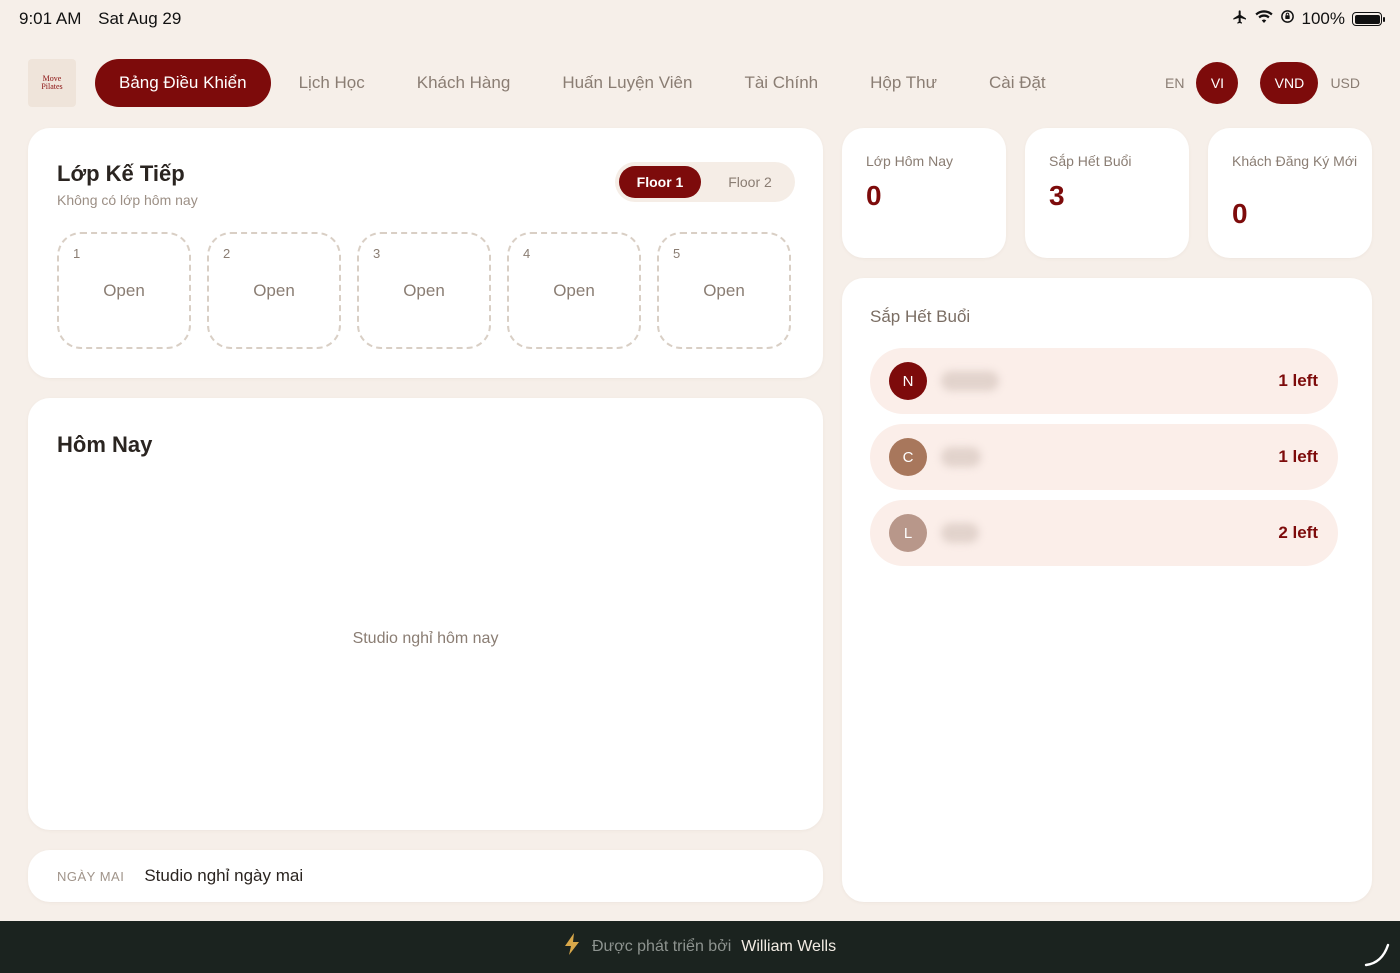 The height and width of the screenshot is (973, 1400). Describe the element at coordinates (1263, 19) in the screenshot. I see `wifi-icon` at that location.